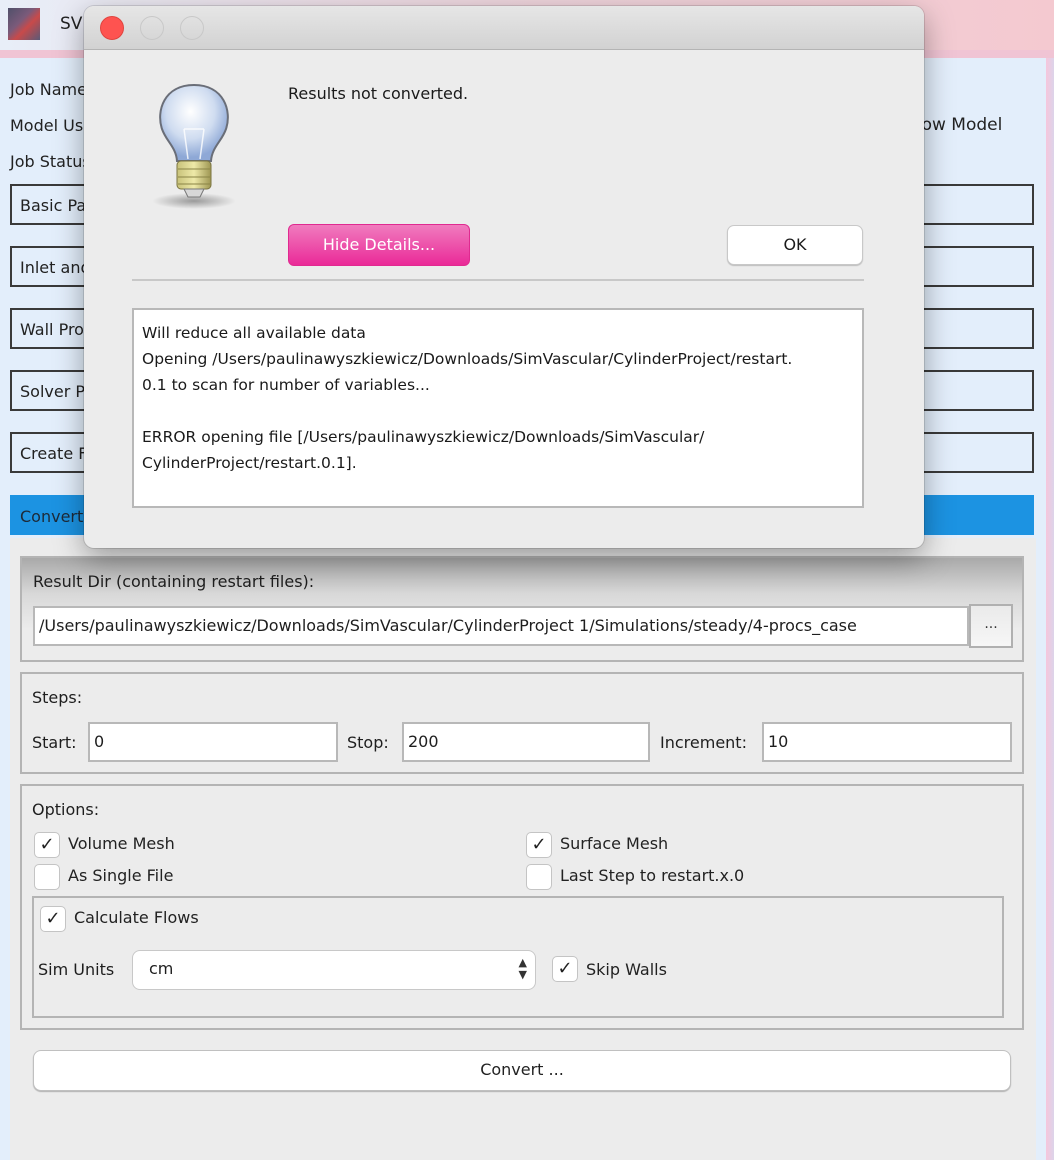 The image size is (1054, 1160). I want to click on volume-mesh-checkbox: ✓, so click(47, 845).